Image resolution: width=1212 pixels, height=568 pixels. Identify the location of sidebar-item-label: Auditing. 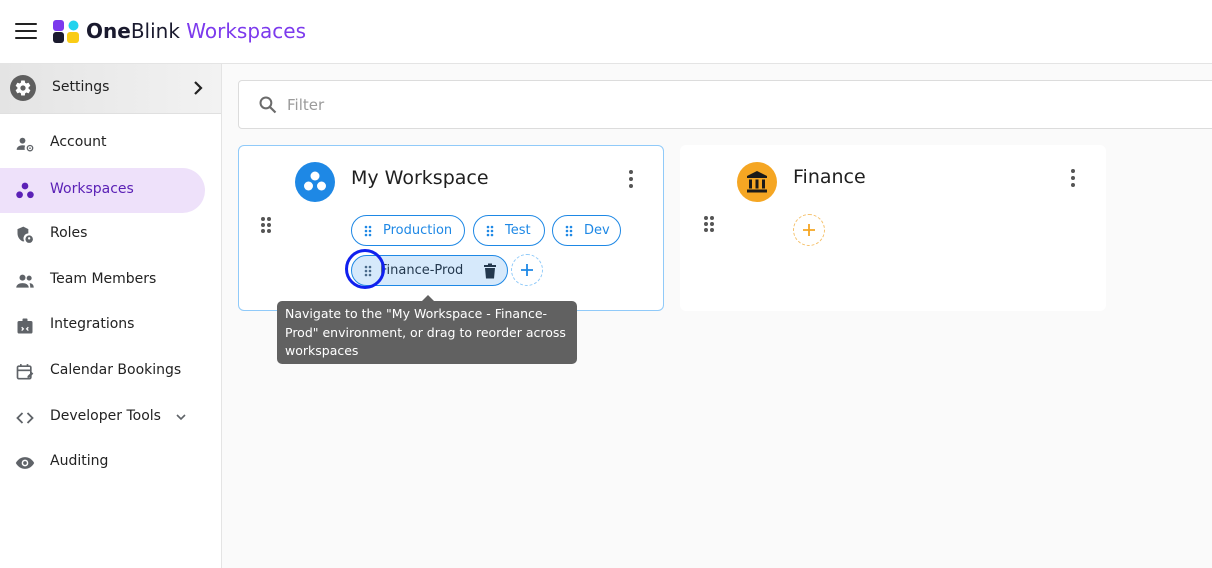
(79, 461).